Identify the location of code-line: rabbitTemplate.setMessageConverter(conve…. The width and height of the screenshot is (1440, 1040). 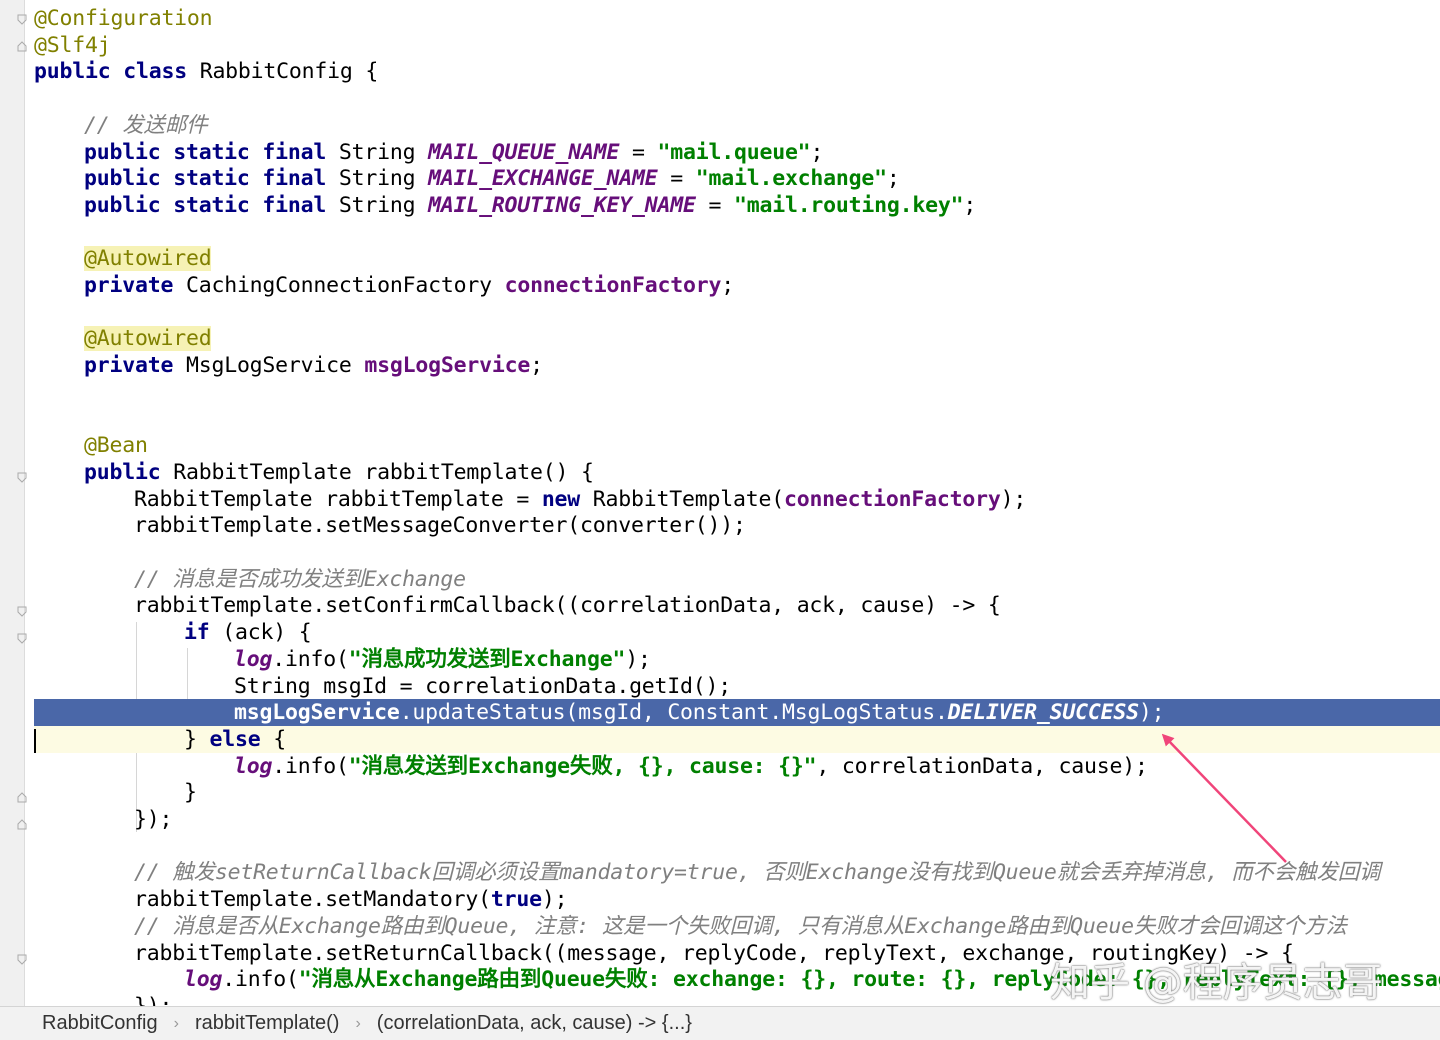
(720, 525).